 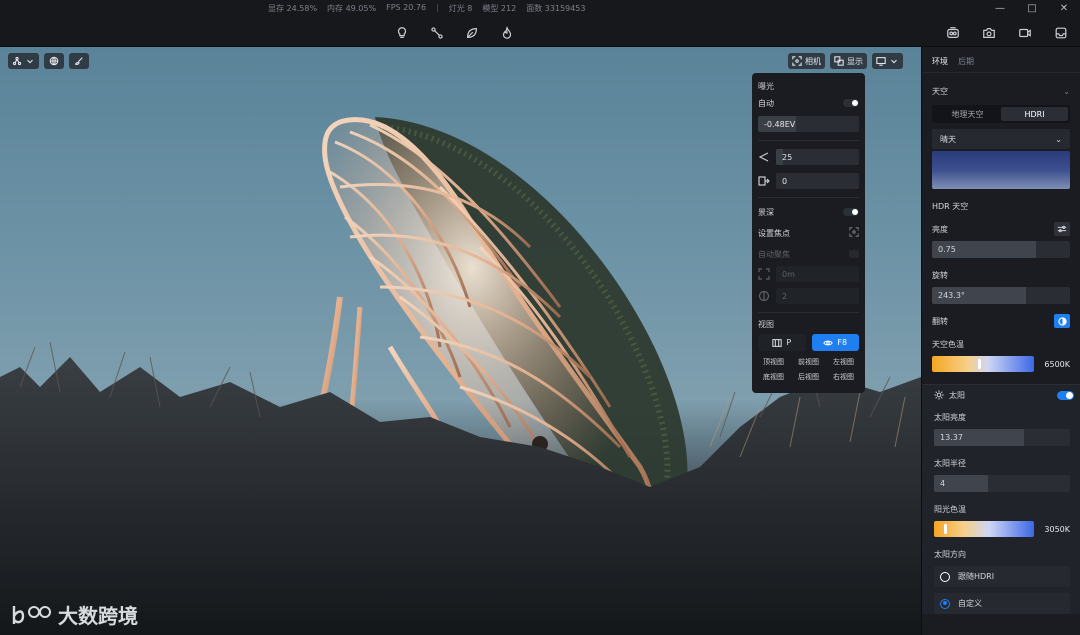 What do you see at coordinates (1032, 8) in the screenshot?
I see `maximize-button: □` at bounding box center [1032, 8].